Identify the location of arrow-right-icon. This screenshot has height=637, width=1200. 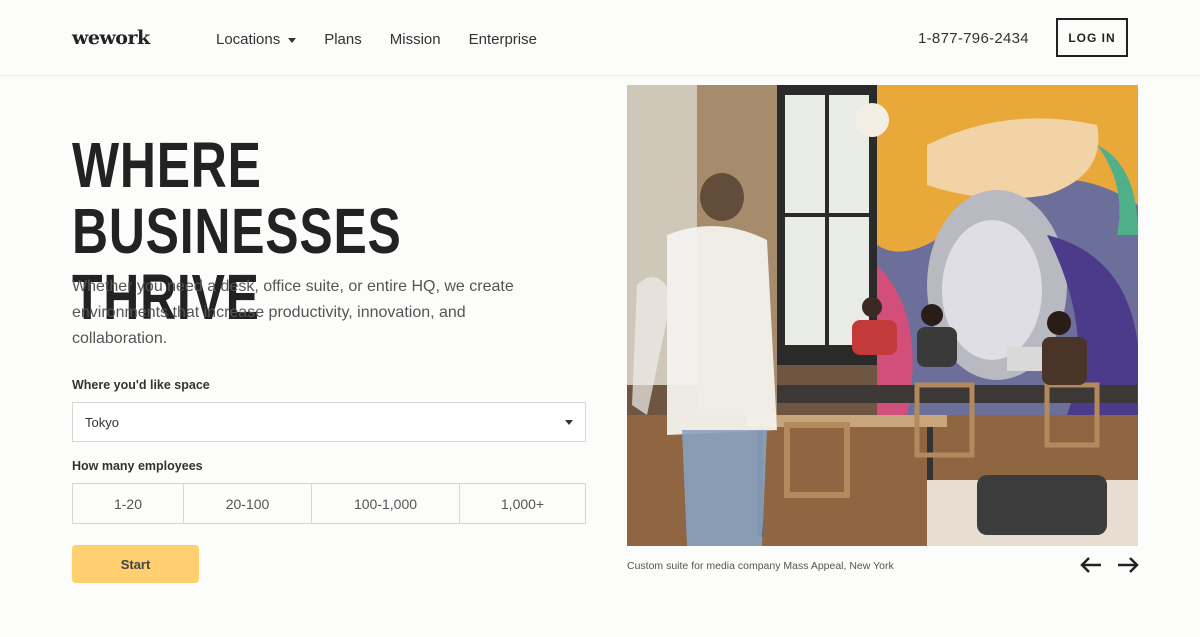
(1128, 565).